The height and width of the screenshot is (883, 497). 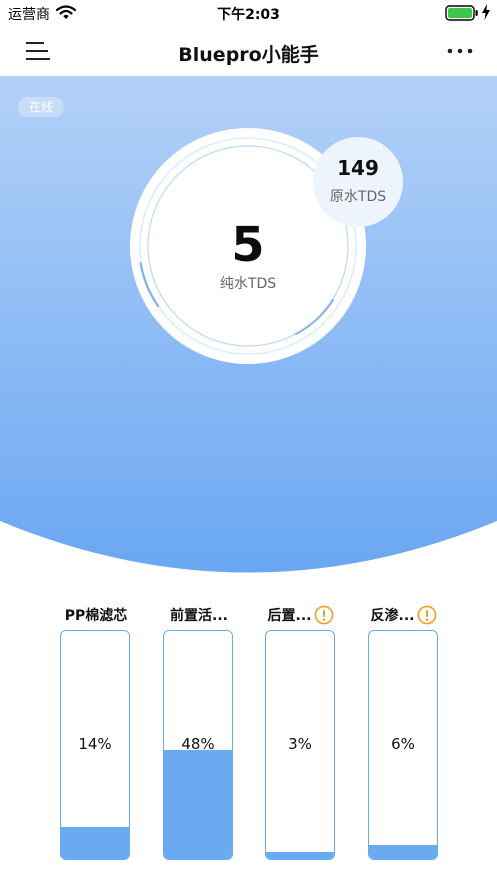 I want to click on filter-card-pp: PP棉滤芯 14%, so click(x=95, y=732).